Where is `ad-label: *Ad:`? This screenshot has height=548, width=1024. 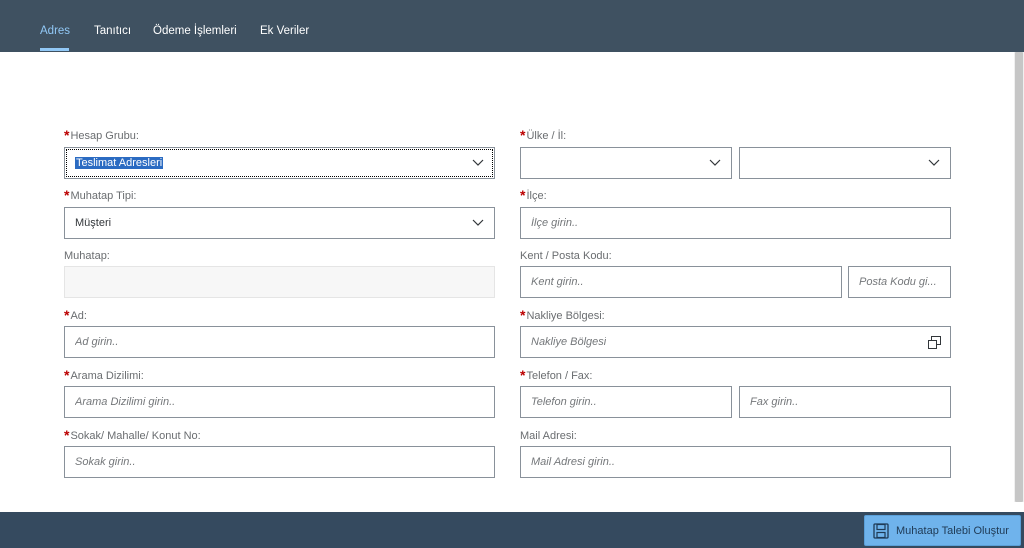
ad-label: *Ad: is located at coordinates (75, 315).